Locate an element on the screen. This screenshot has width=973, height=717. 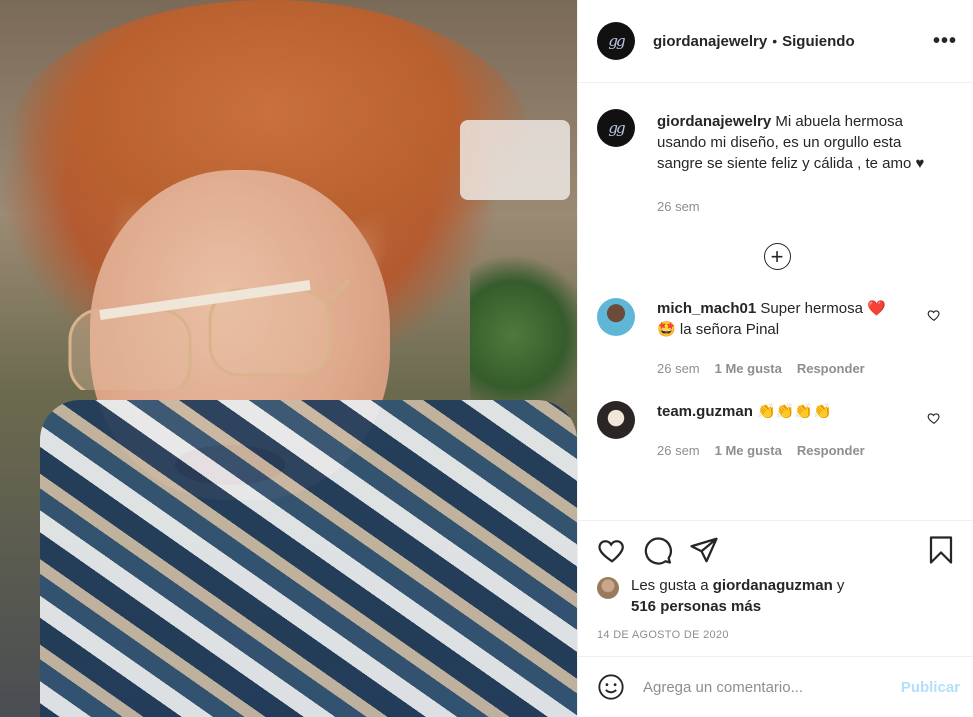
load-more-comments: + is located at coordinates (777, 256).